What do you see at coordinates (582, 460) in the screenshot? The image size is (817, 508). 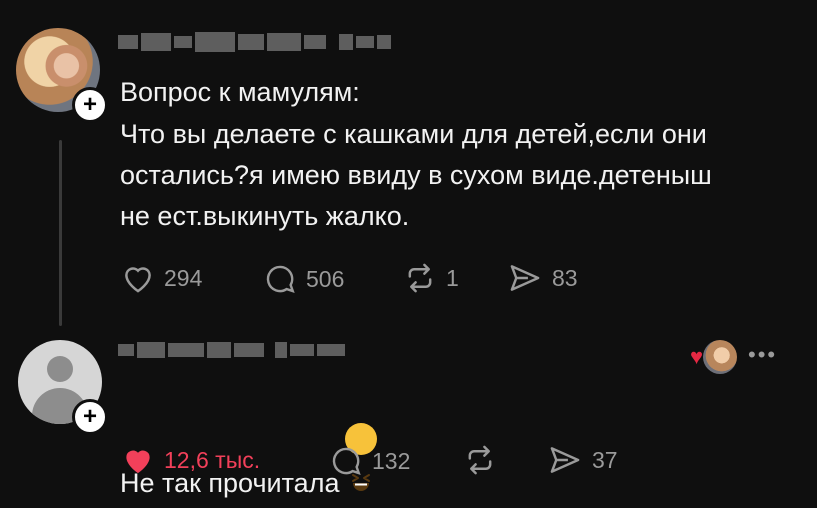 I see `reply-share-button: 37` at bounding box center [582, 460].